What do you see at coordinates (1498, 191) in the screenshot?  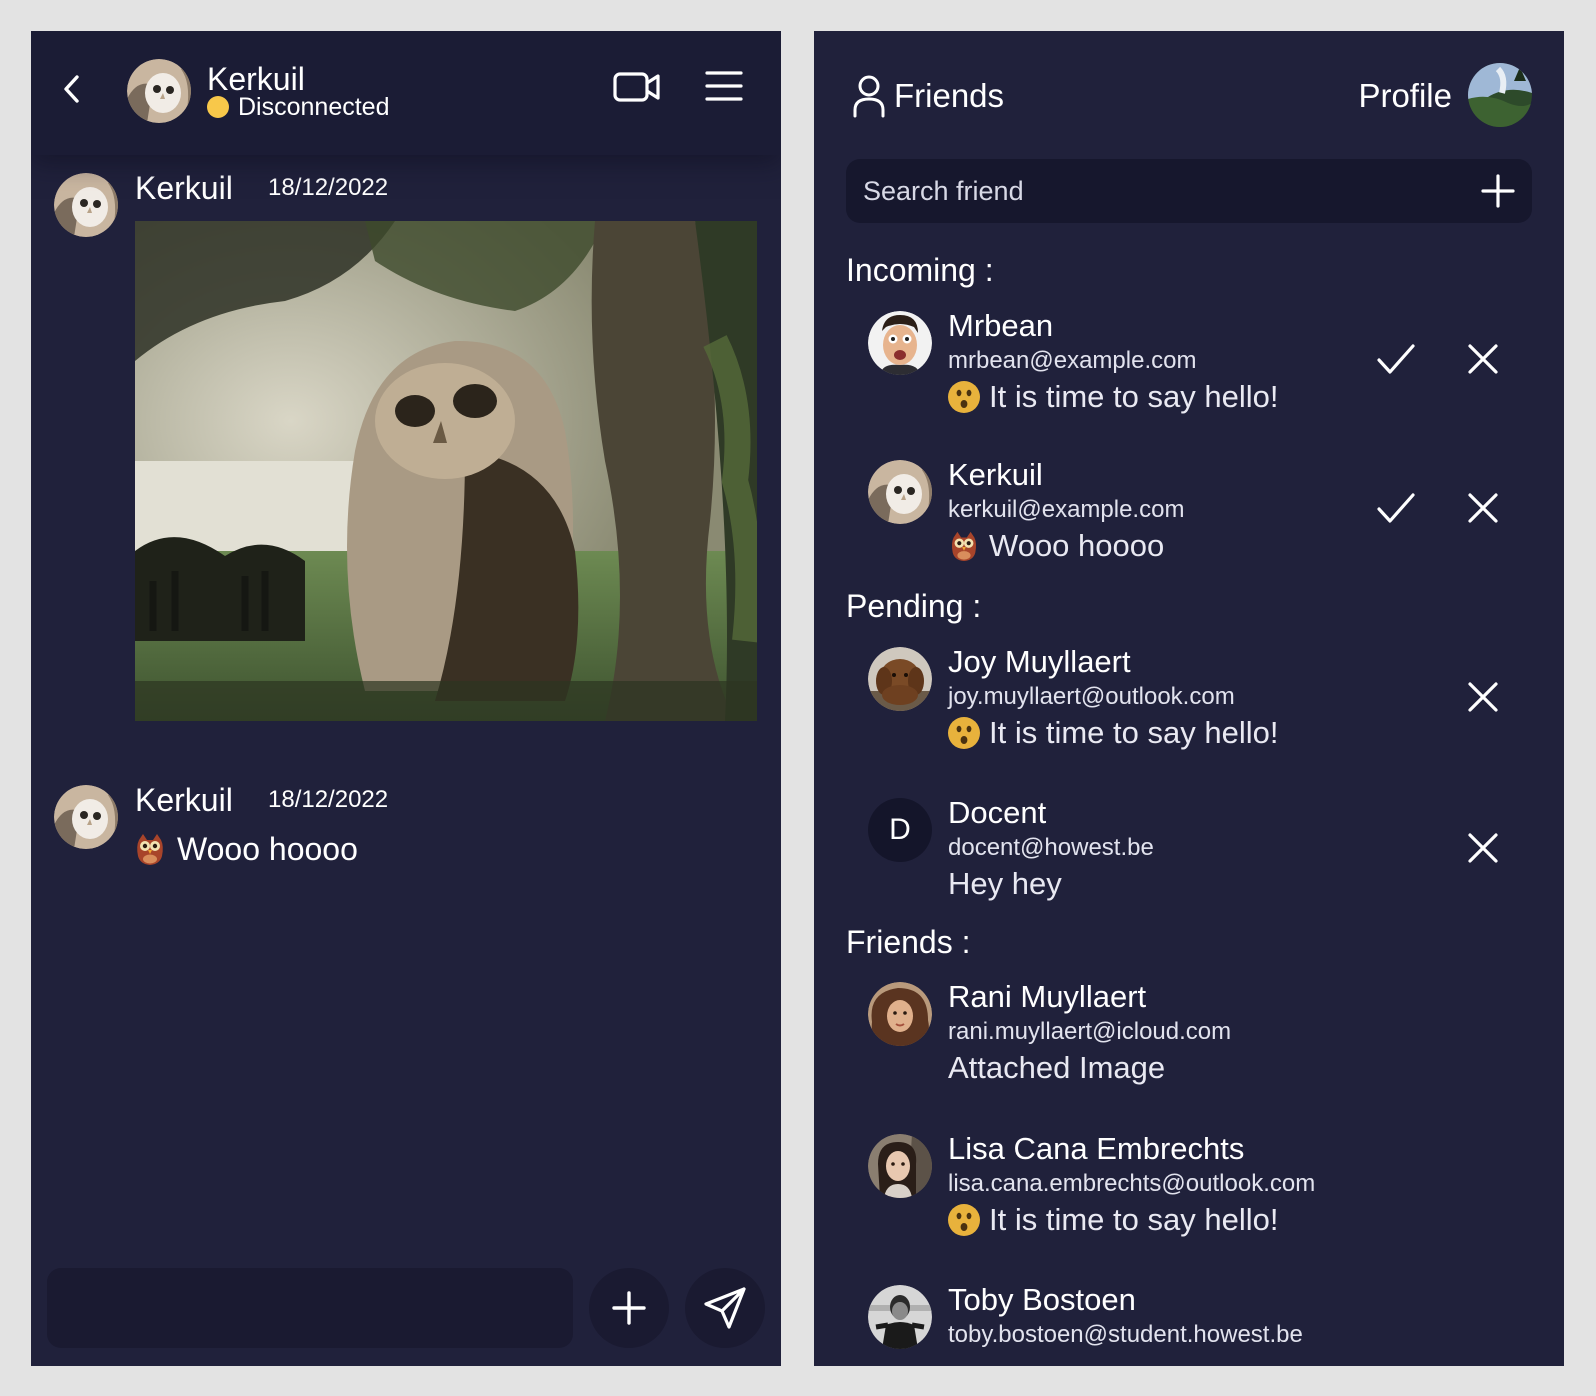 I see `add-friend-button` at bounding box center [1498, 191].